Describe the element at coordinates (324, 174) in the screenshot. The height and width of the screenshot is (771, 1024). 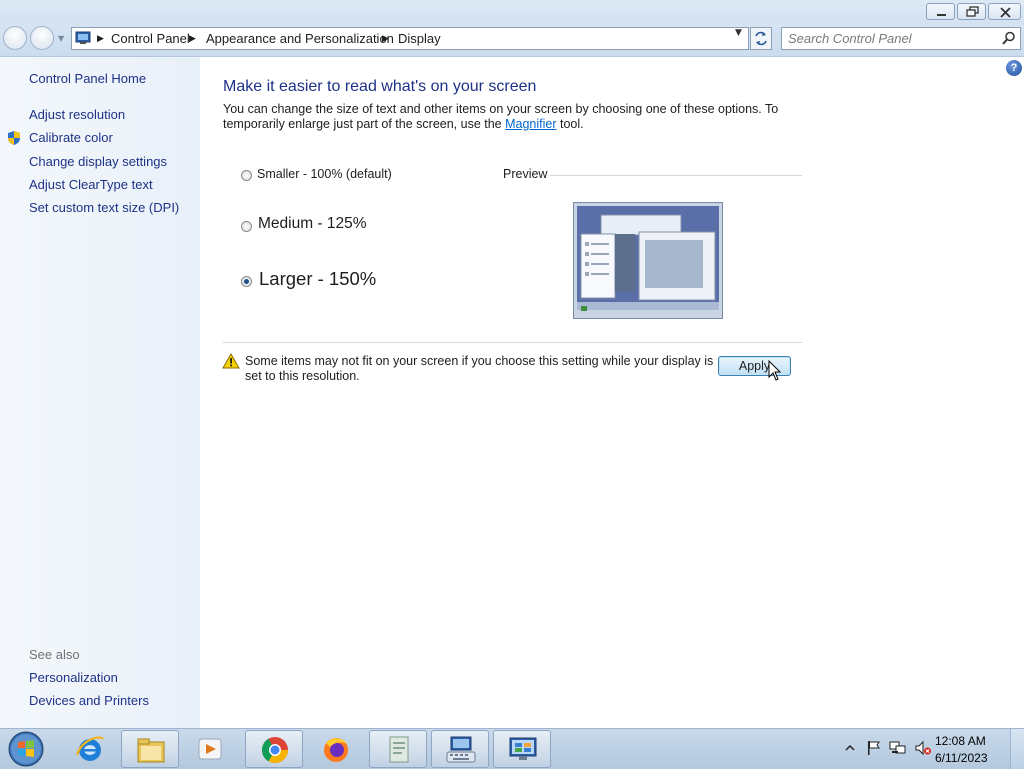
I see `option-smaller-label: Smaller - 100% (default)` at that location.